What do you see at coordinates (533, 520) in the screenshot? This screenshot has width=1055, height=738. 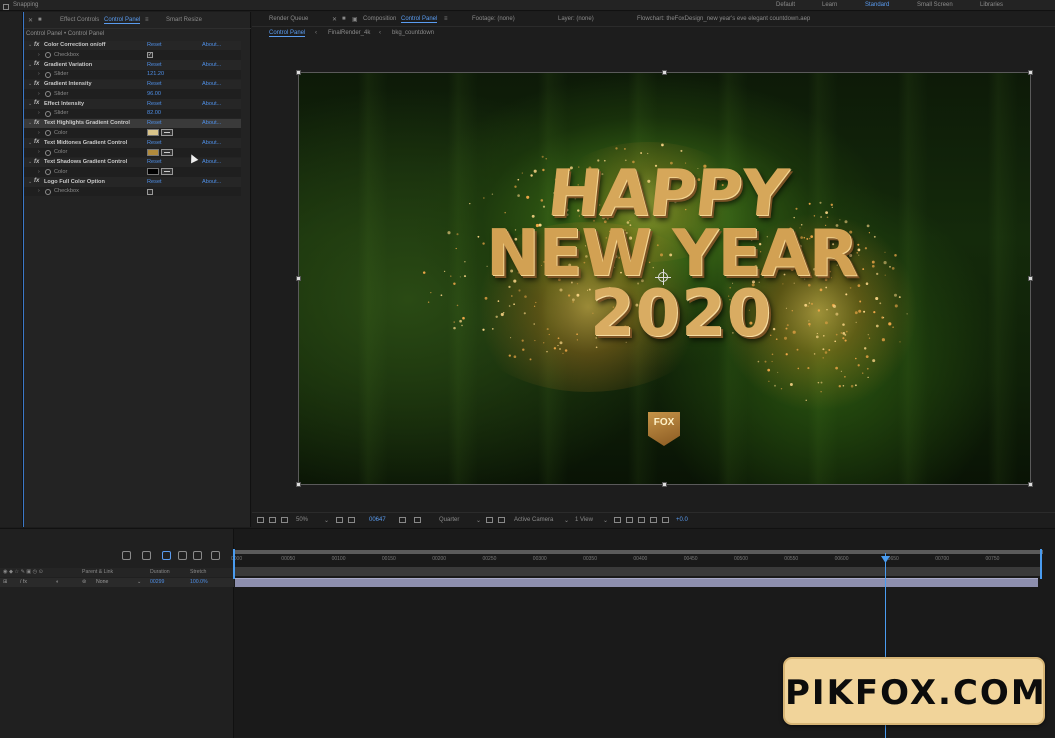 I see `camera-view-dropdown: Active Camera` at bounding box center [533, 520].